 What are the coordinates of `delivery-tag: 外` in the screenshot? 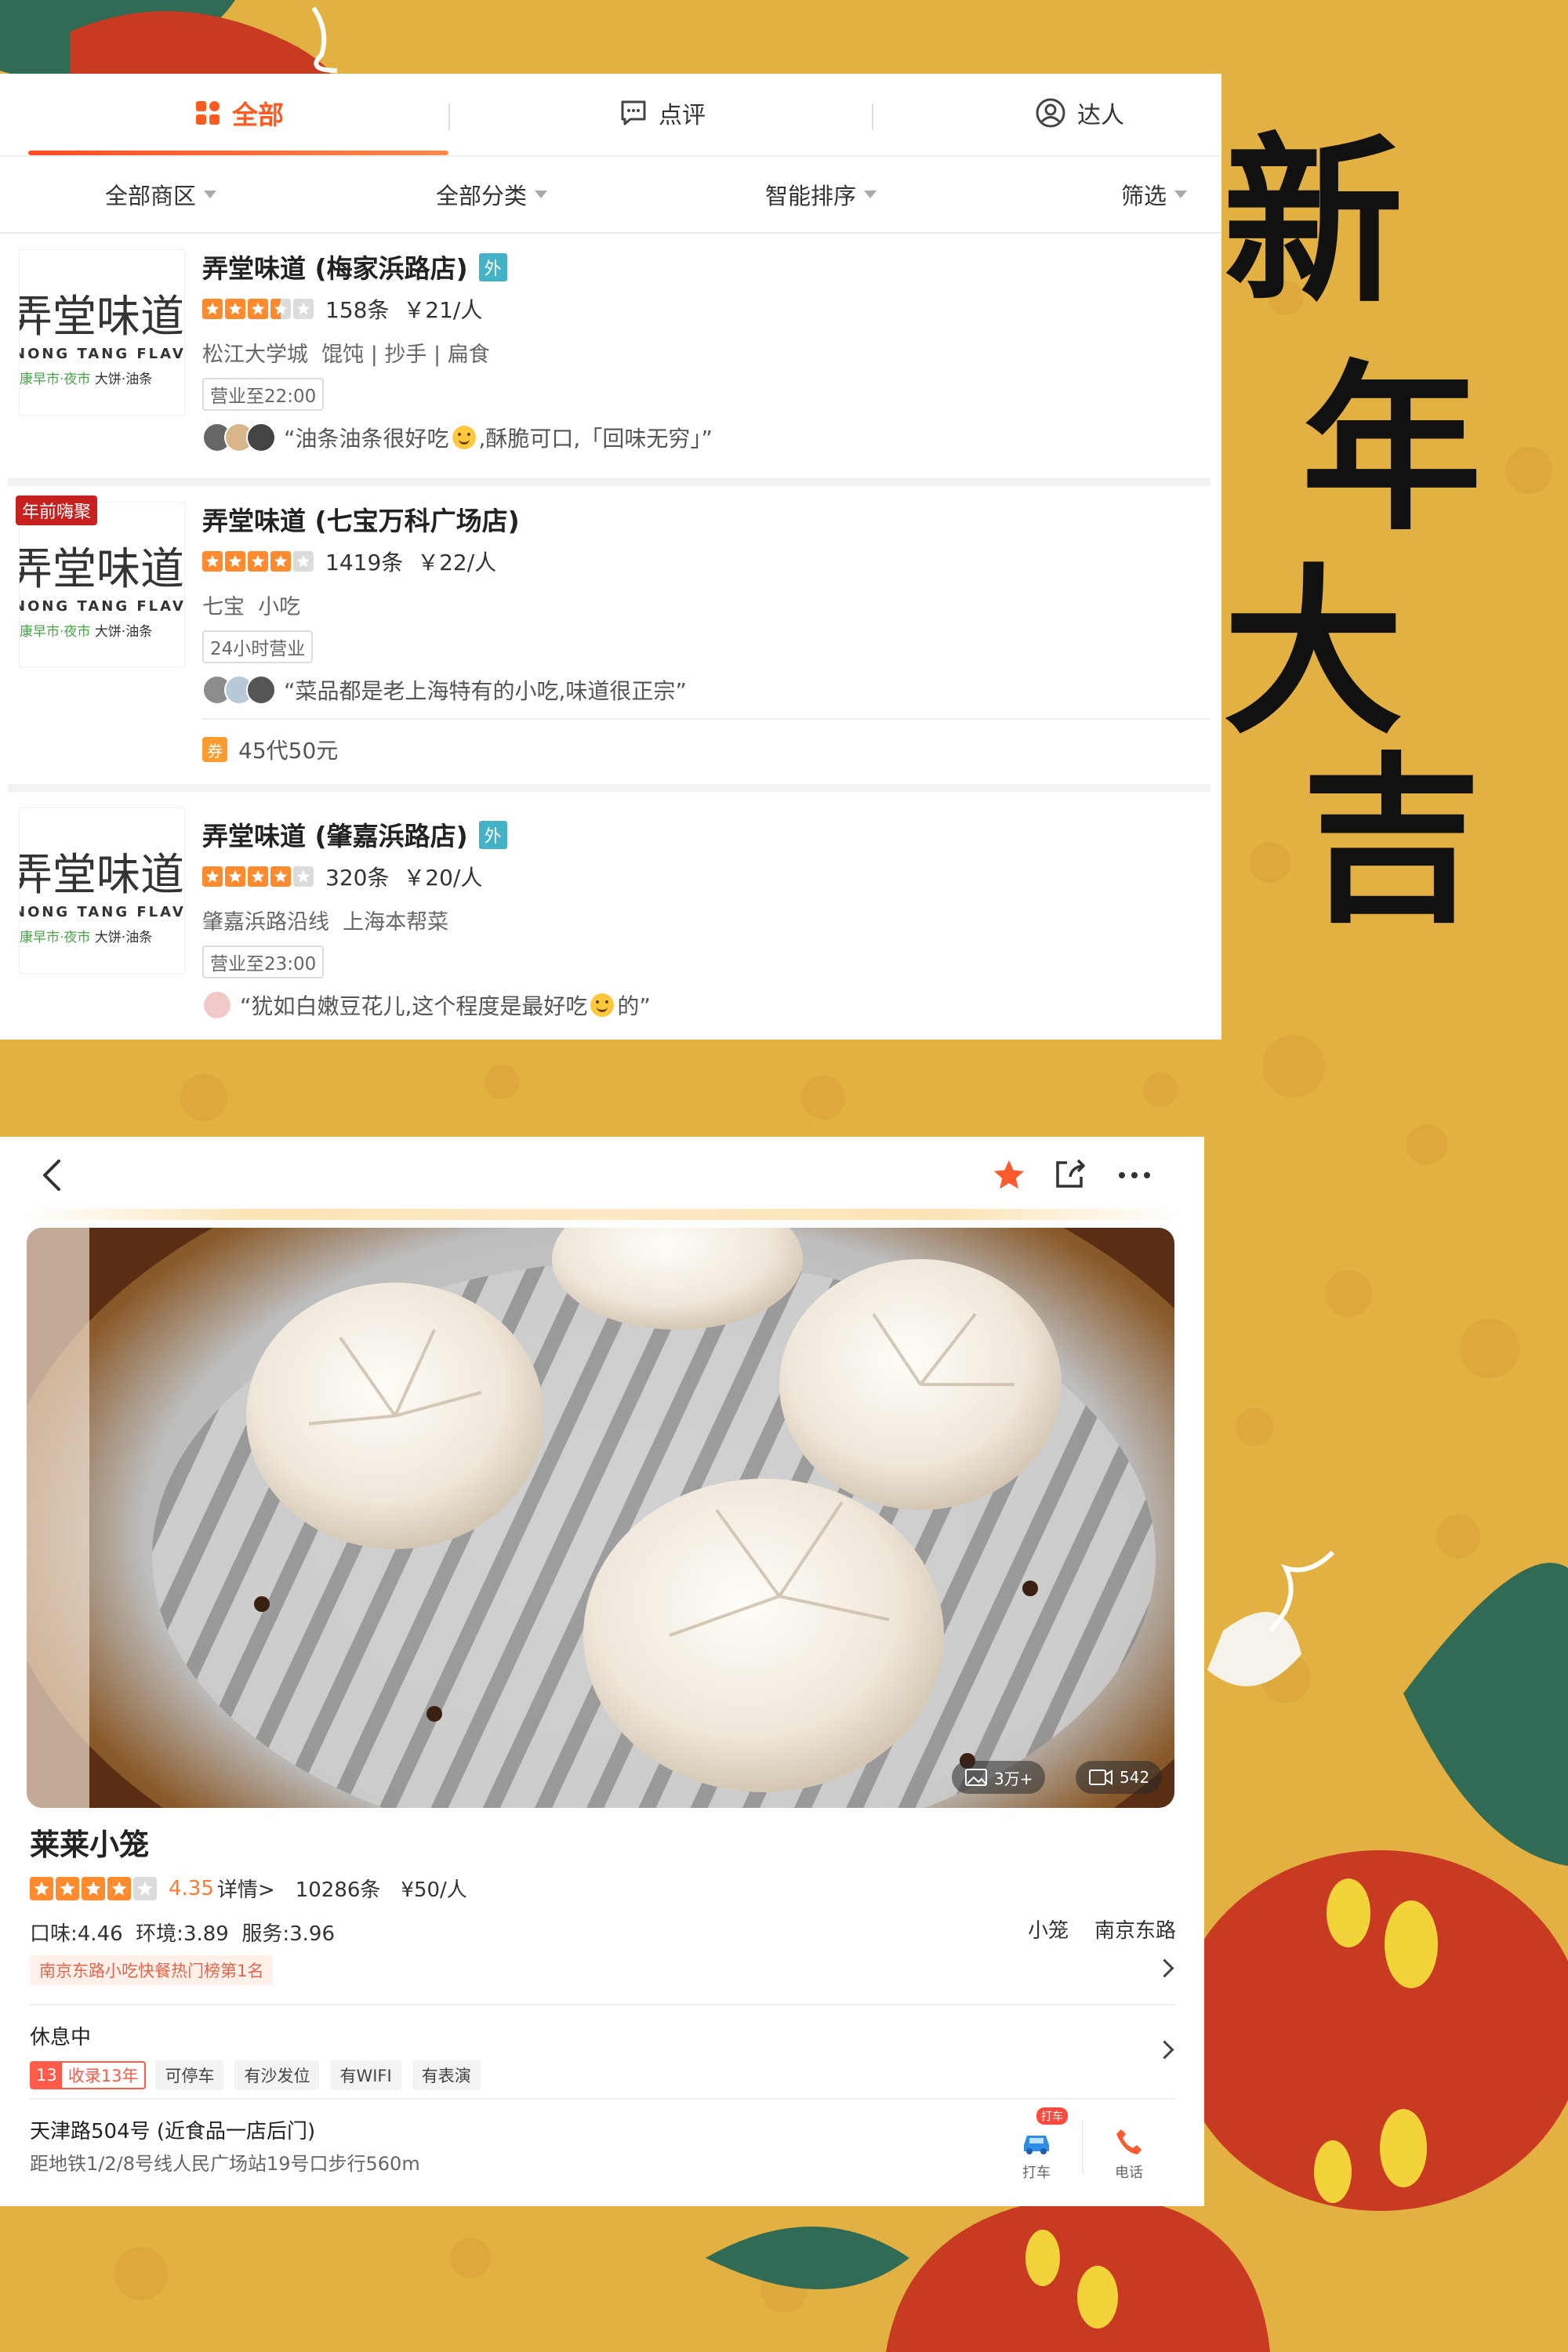 It's located at (493, 835).